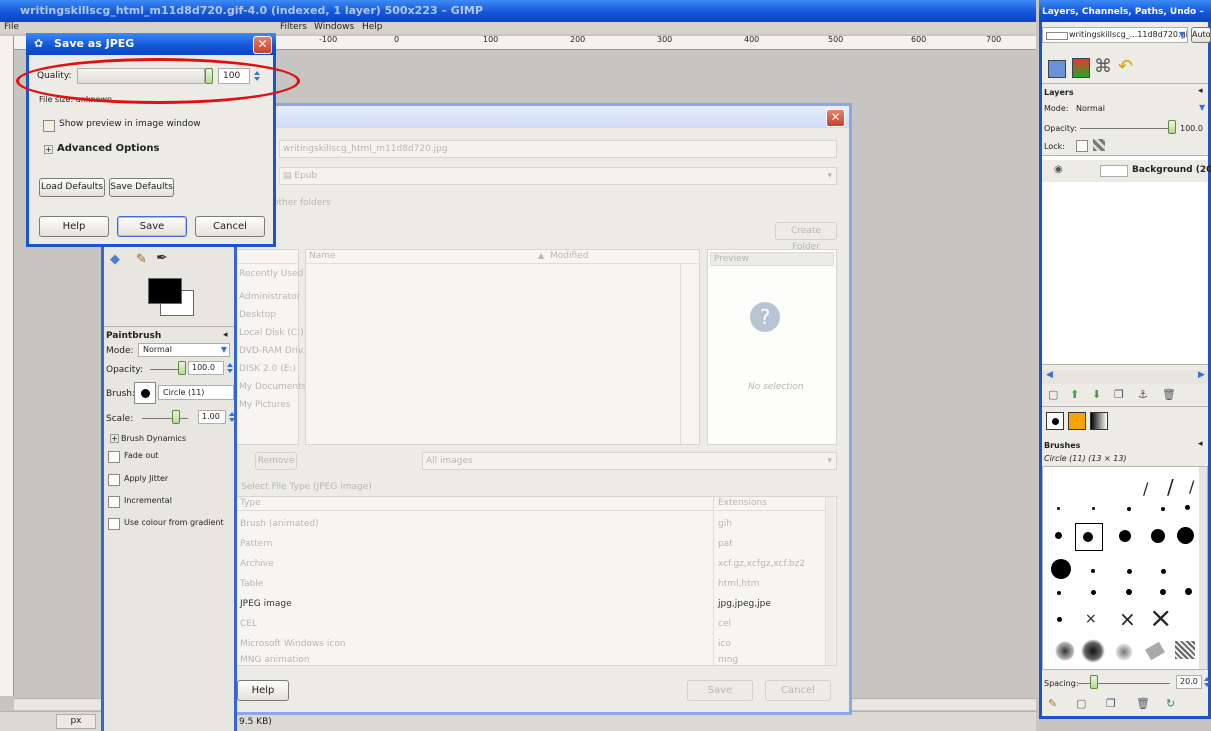 The width and height of the screenshot is (1211, 731). I want to click on layer-opacity-thumb, so click(1172, 127).